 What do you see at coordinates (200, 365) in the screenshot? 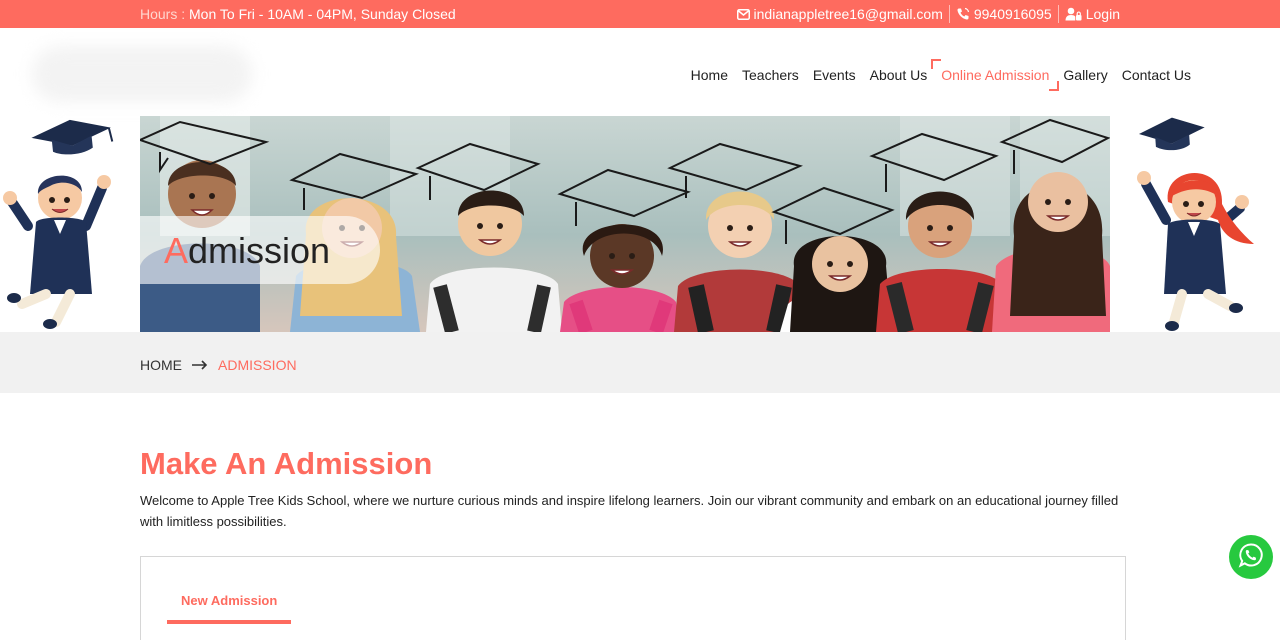
I see `arrow-right-icon` at bounding box center [200, 365].